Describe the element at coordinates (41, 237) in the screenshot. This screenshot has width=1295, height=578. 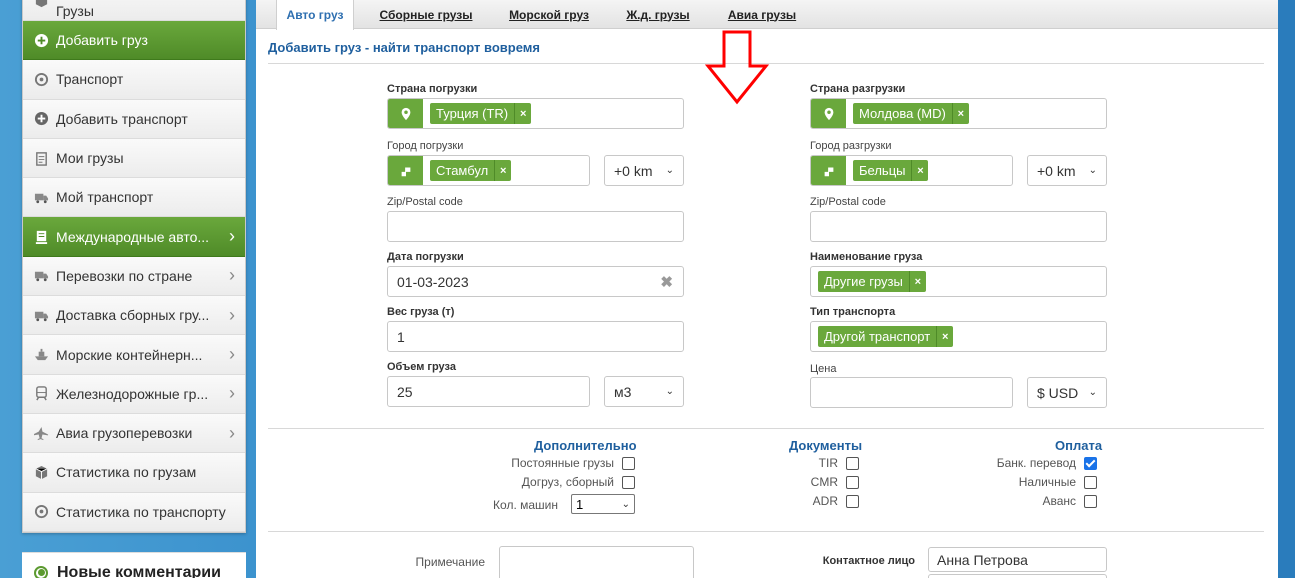
I see `list-icon` at that location.